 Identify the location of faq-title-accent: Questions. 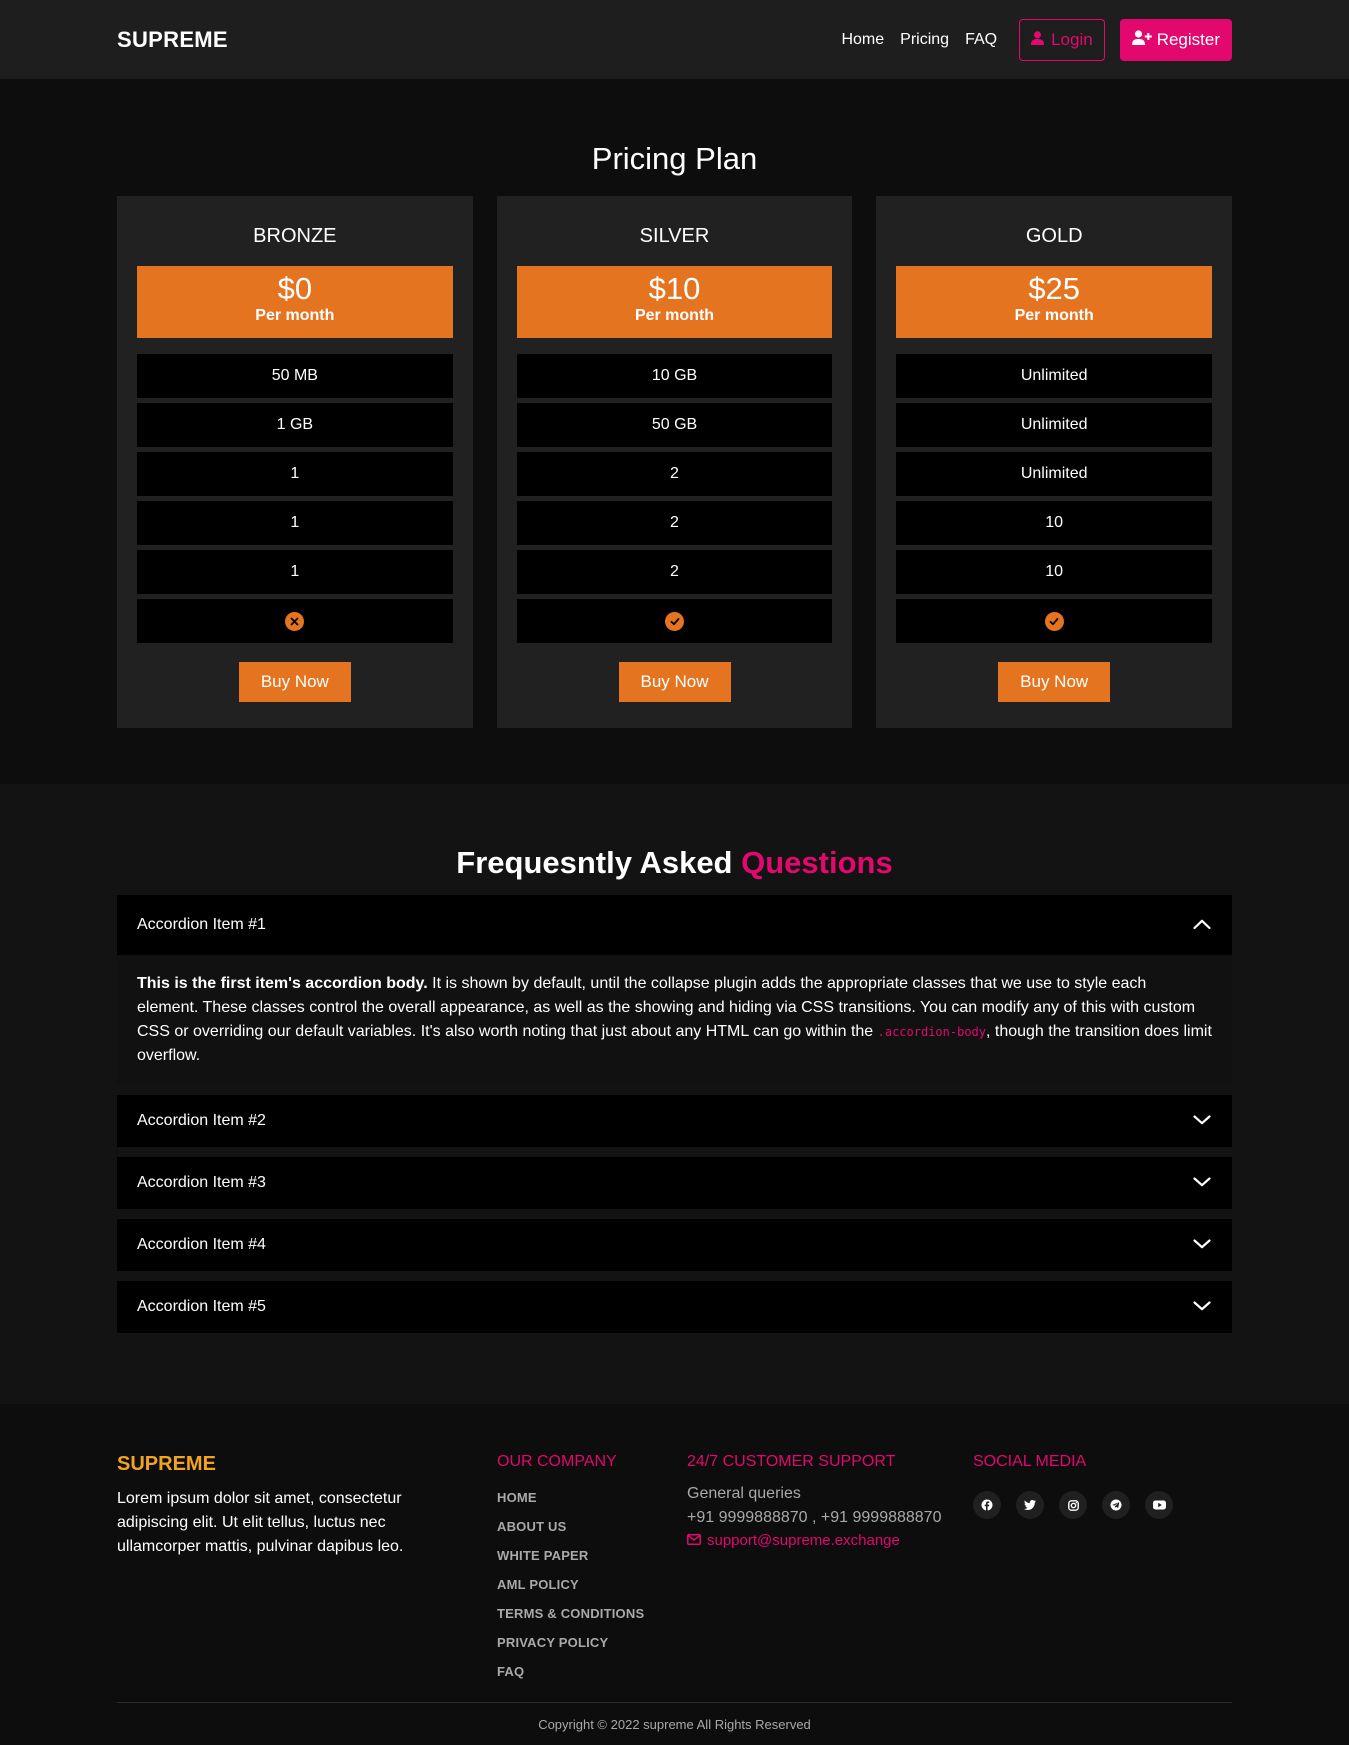
(817, 862).